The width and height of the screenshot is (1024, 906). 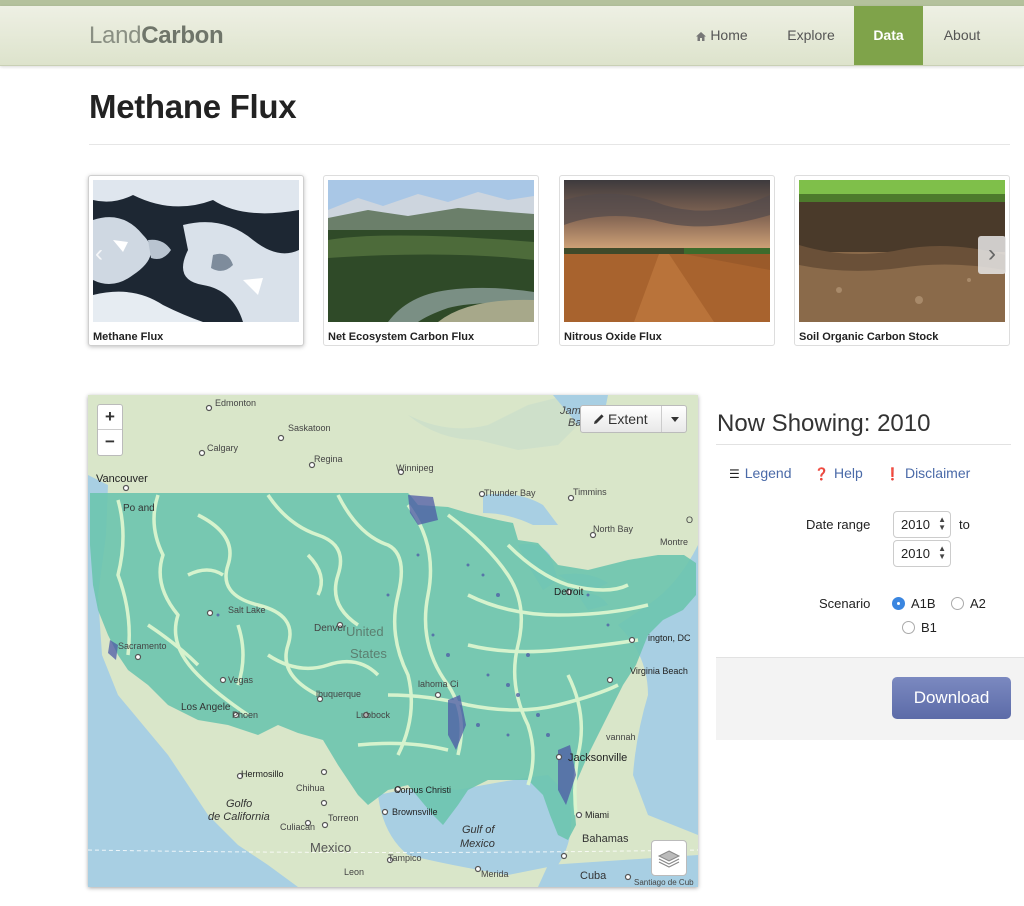 I want to click on map-label-brownsville: Brownsville, so click(x=415, y=812).